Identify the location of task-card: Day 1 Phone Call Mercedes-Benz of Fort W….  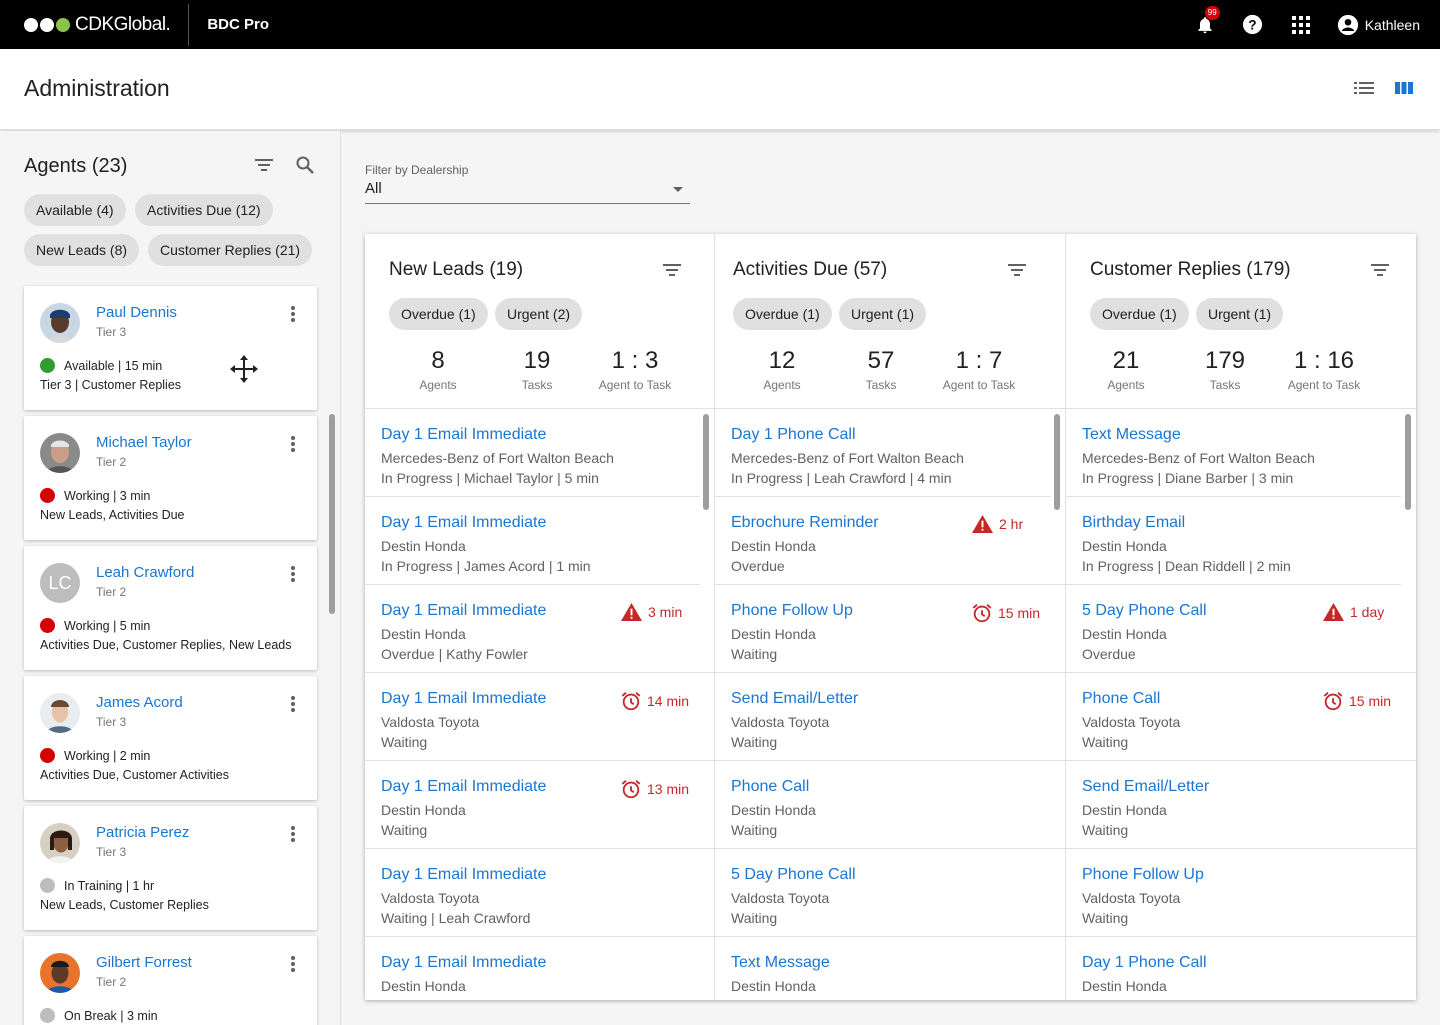
(883, 453).